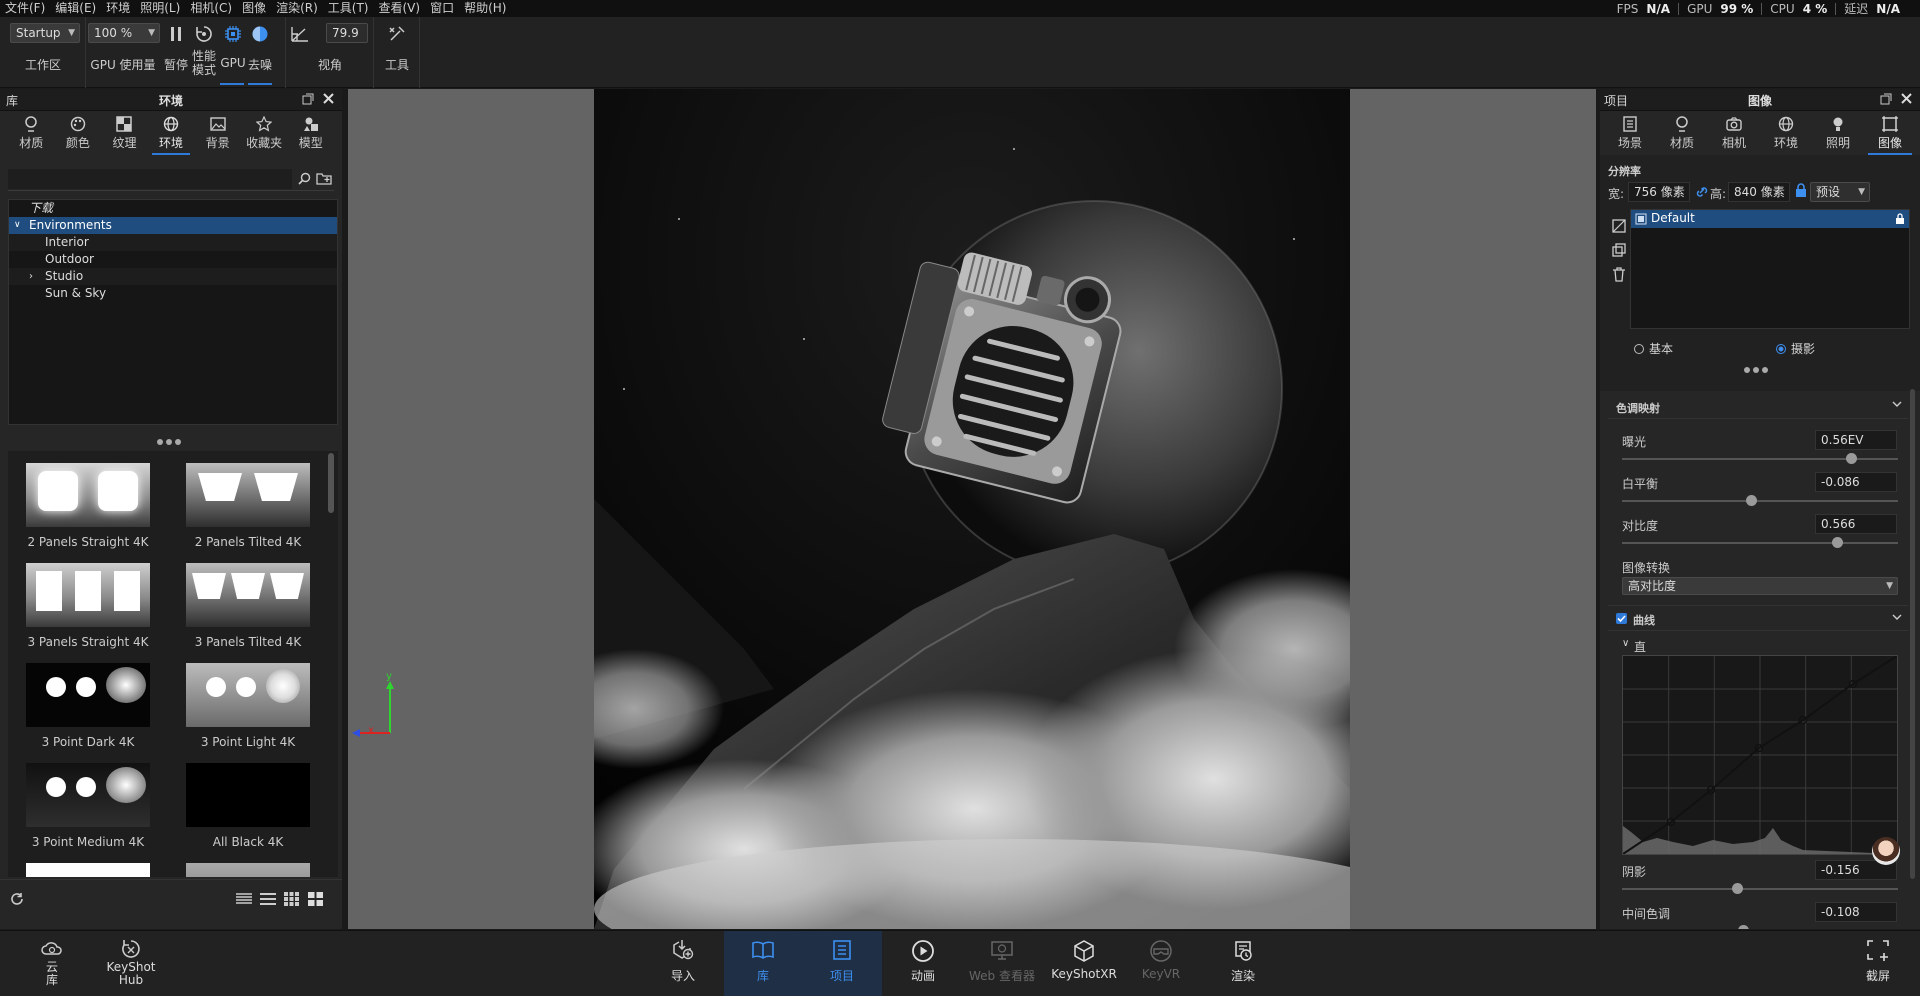 Image resolution: width=1920 pixels, height=996 pixels. I want to click on lock-icon, so click(1801, 190).